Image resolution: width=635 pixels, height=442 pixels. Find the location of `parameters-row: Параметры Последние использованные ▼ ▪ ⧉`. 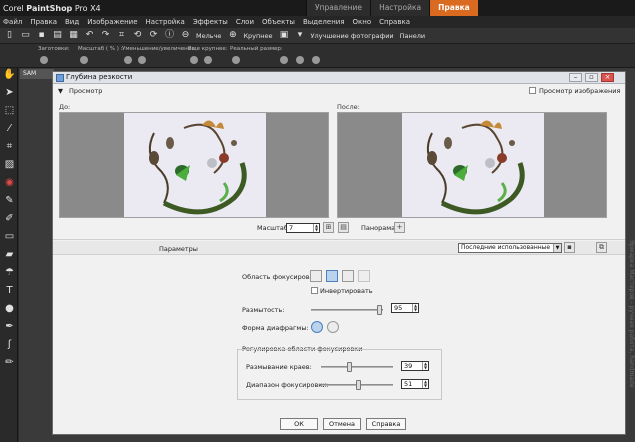

parameters-row: Параметры Последние использованные ▼ ▪ ⧉ is located at coordinates (339, 248).